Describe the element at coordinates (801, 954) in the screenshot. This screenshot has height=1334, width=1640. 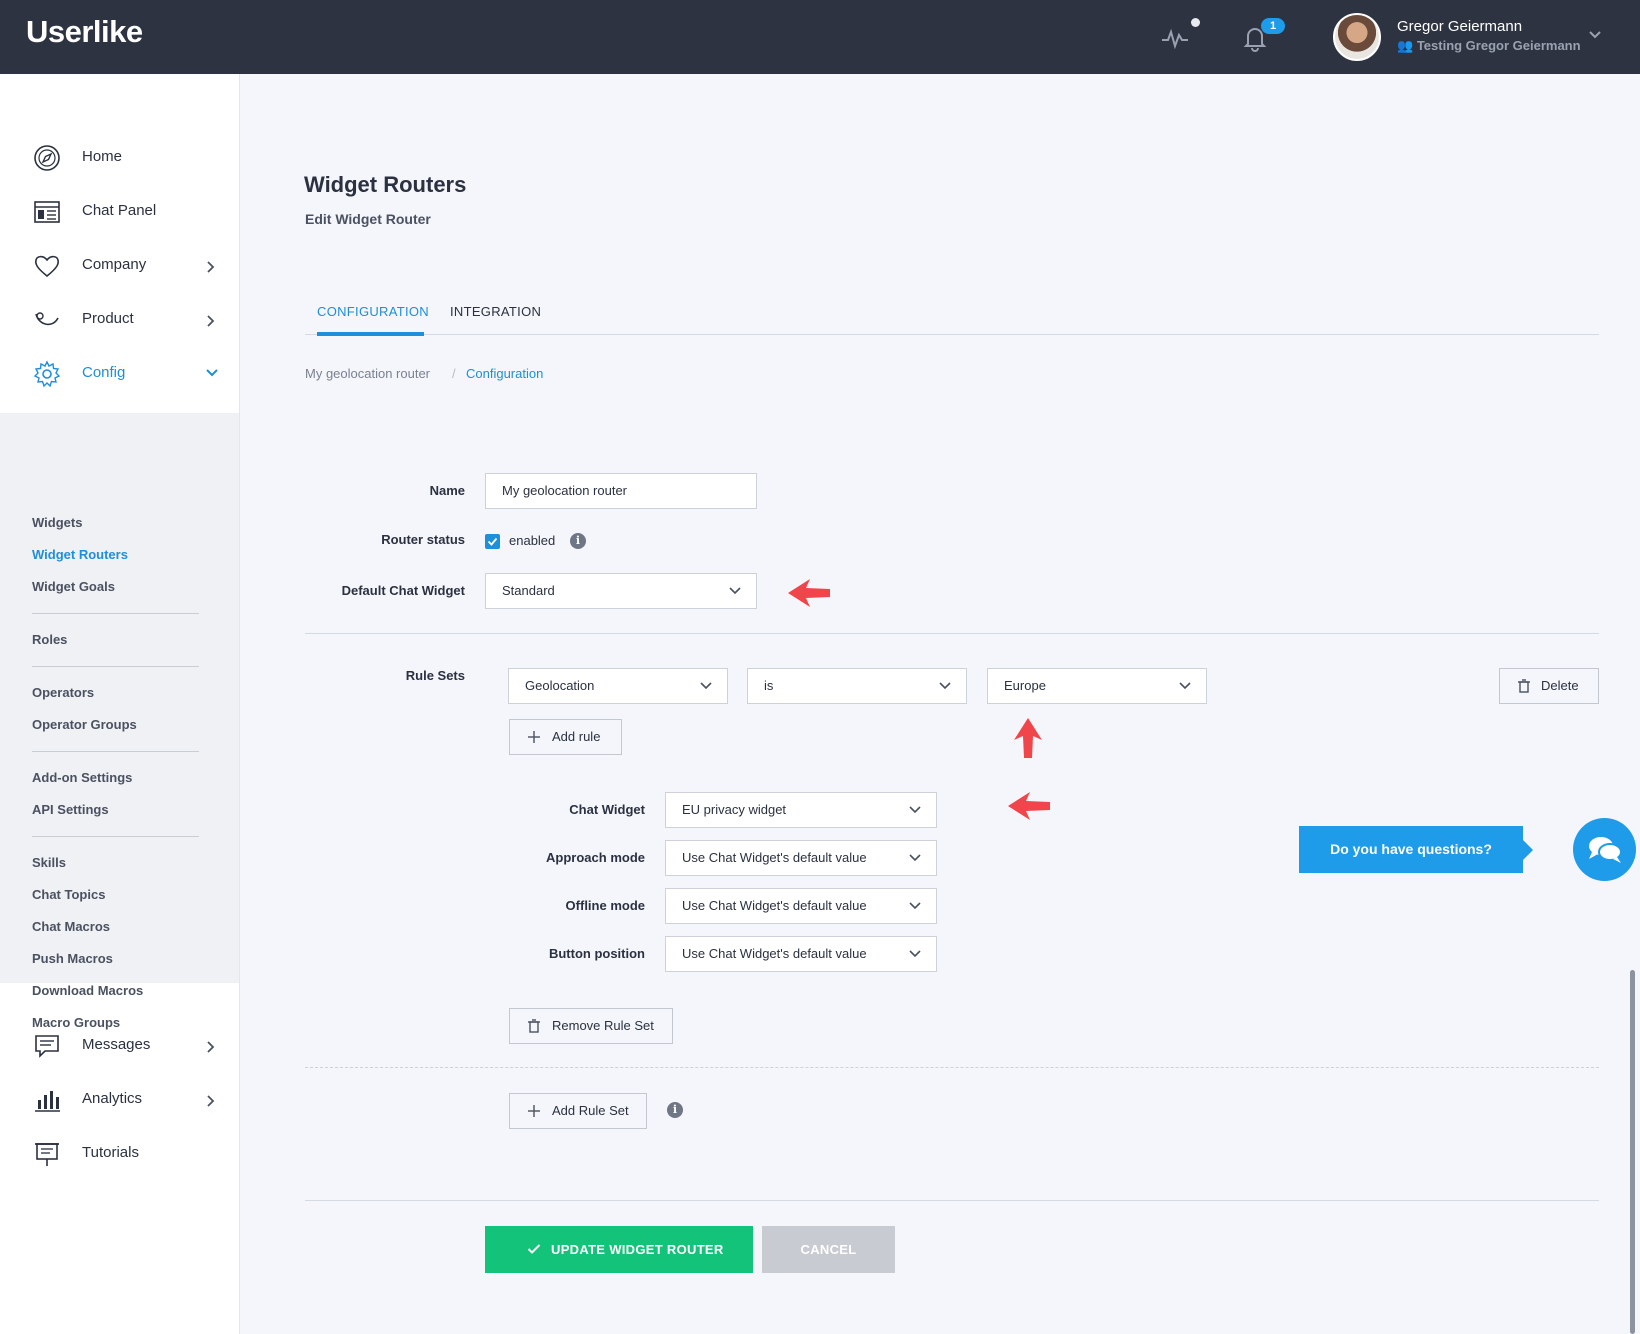
I see `button-position-select: Use Chat Widget's default value` at that location.